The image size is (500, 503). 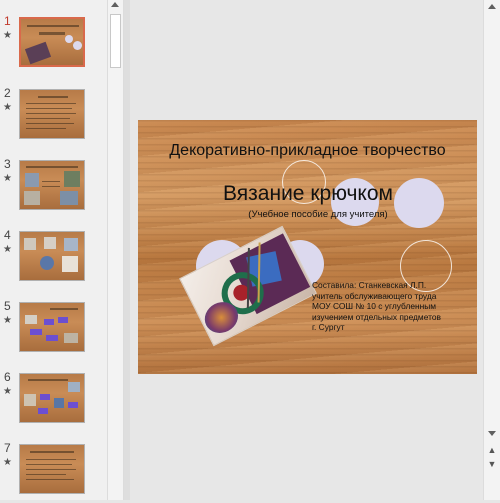 I want to click on slide-number: 1, so click(x=7, y=21).